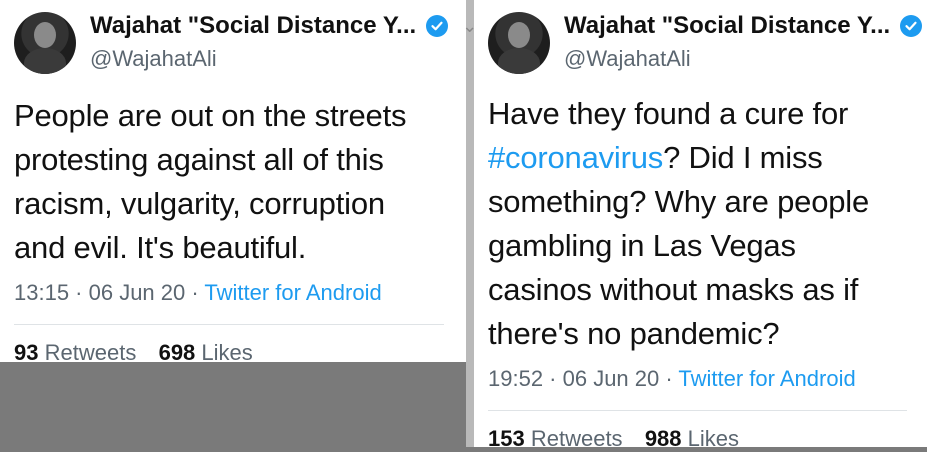  Describe the element at coordinates (26, 352) in the screenshot. I see `retweets-count: 93` at that location.